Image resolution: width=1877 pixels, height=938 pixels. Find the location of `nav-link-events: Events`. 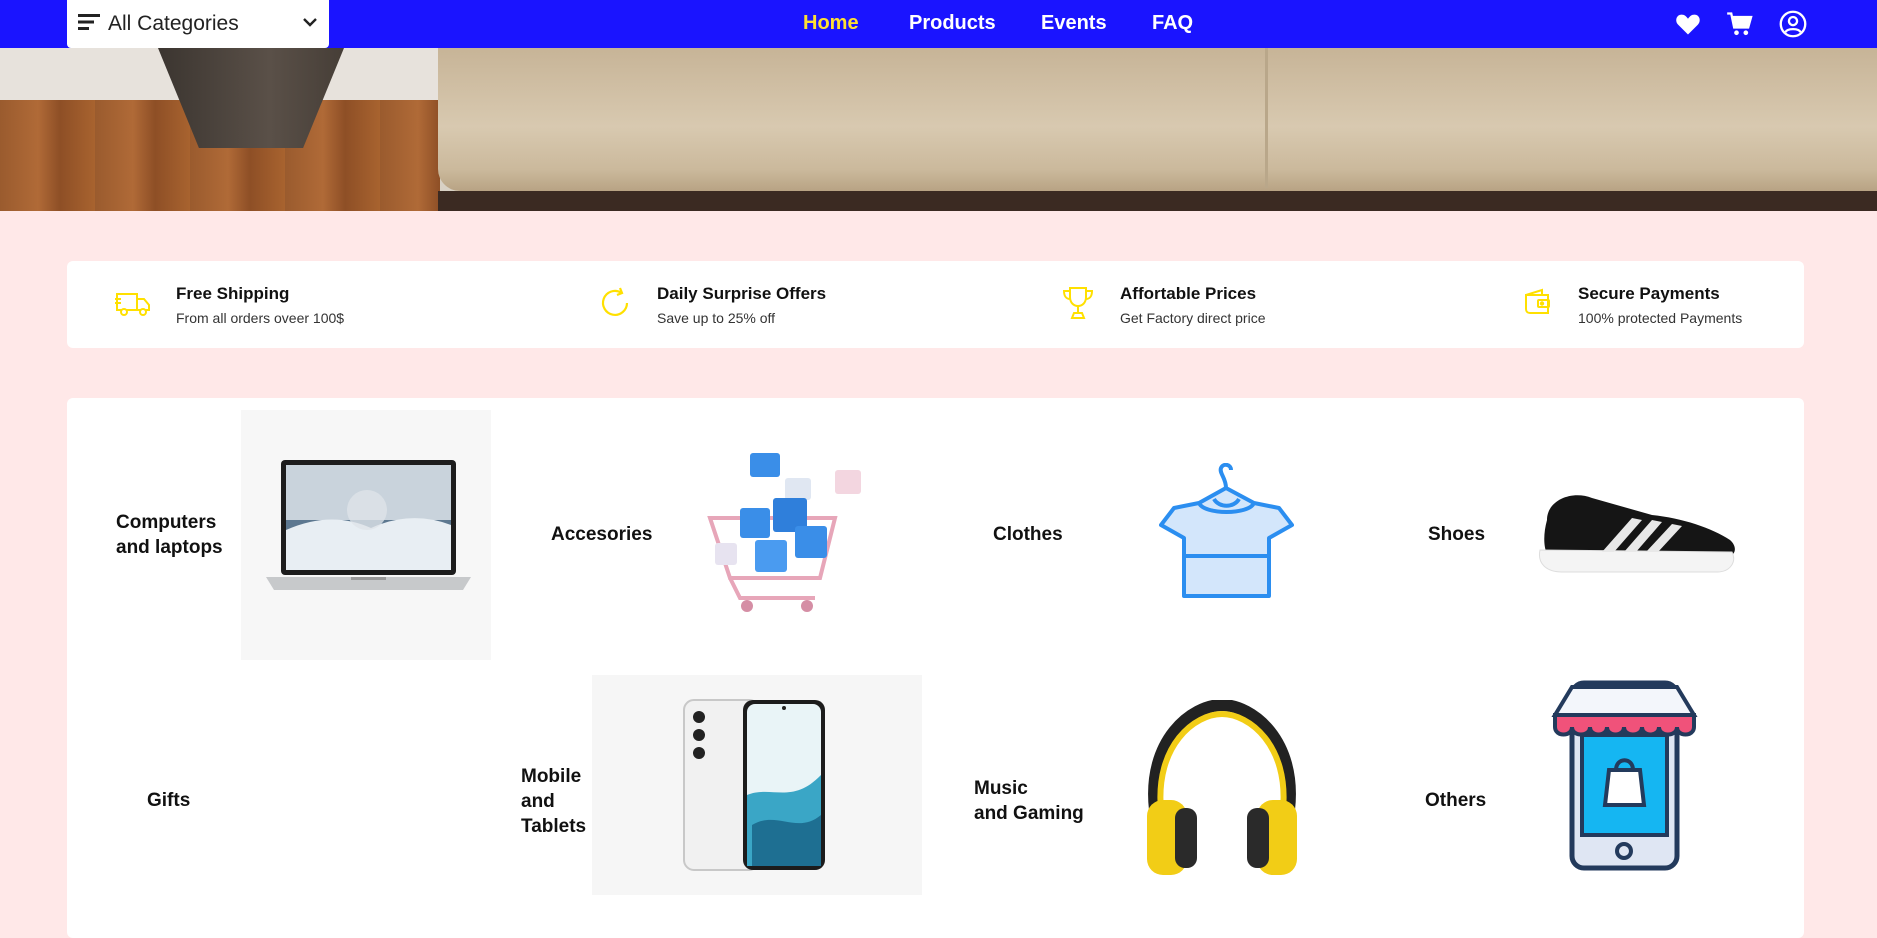

nav-link-events: Events is located at coordinates (1074, 23).